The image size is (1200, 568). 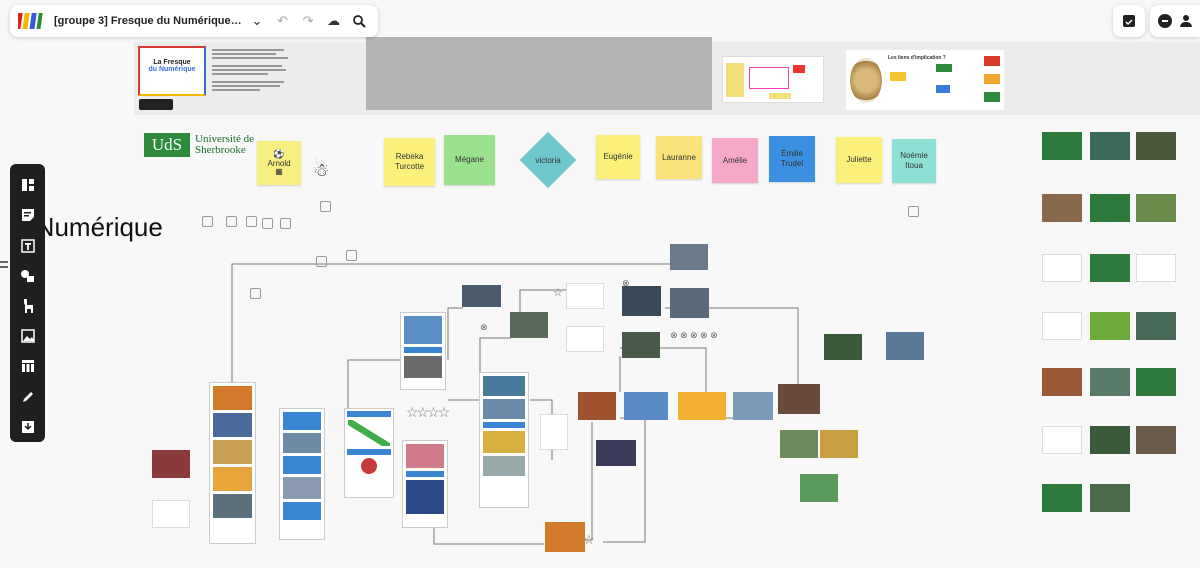 I want to click on miro-logo-icon, so click(x=29, y=21).